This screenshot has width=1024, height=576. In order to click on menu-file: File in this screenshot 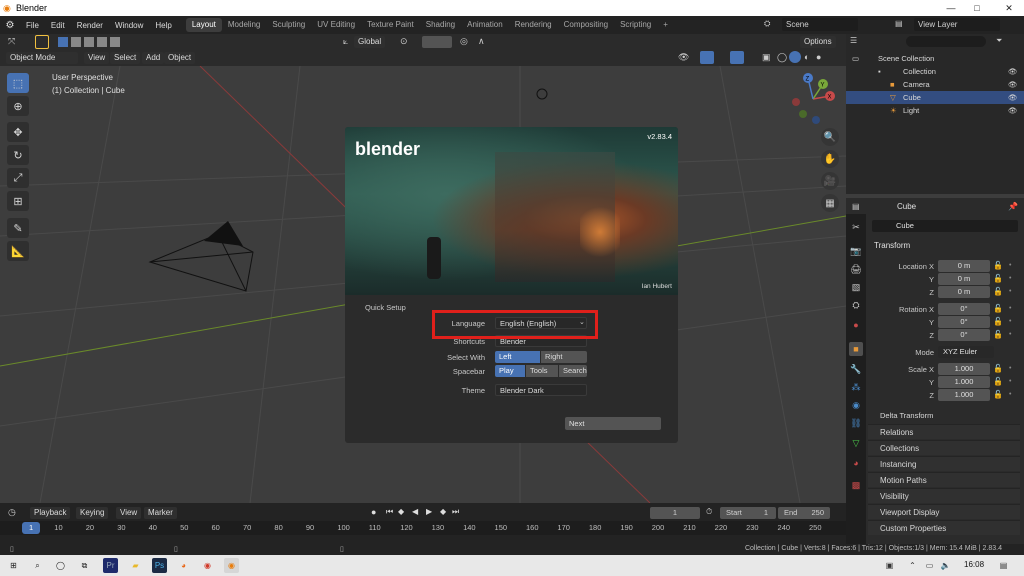, I will do `click(32, 25)`.